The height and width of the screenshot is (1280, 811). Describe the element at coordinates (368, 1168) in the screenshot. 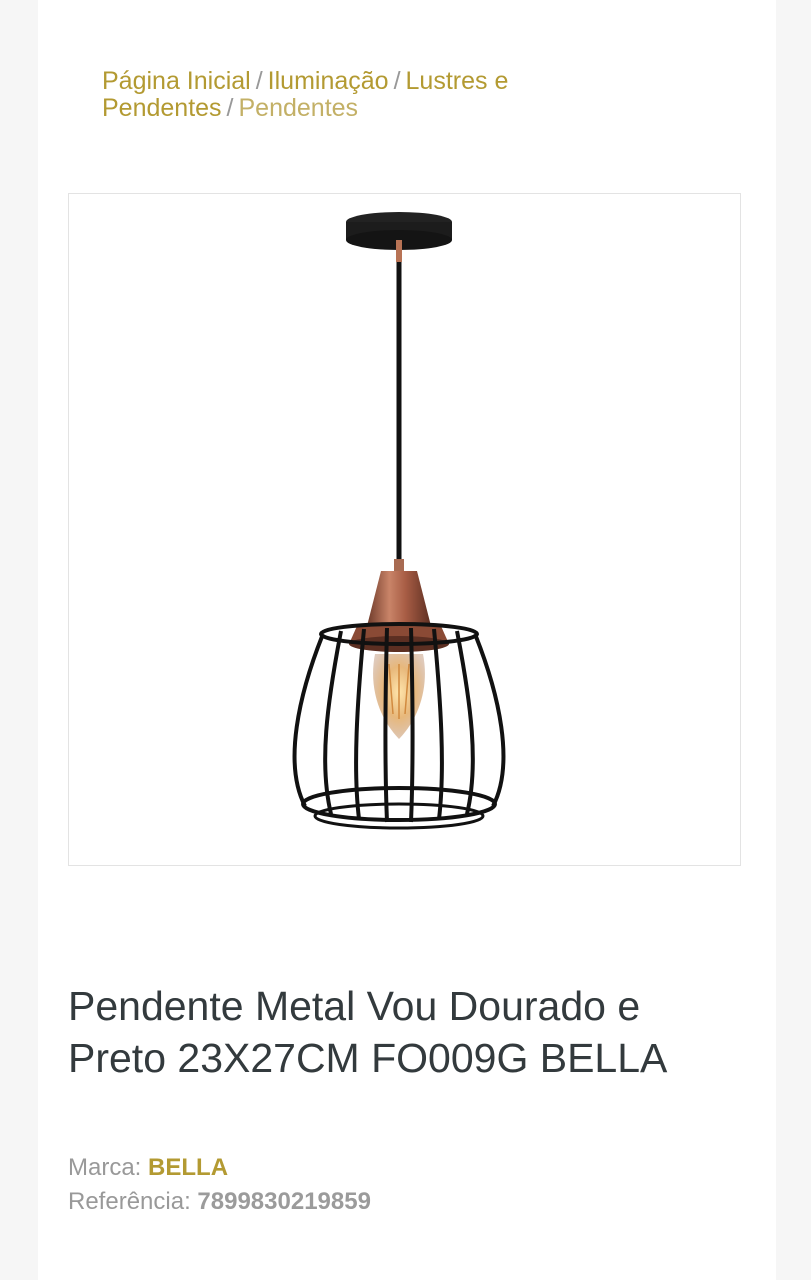

I see `product-brand: Marca: BELLA` at that location.